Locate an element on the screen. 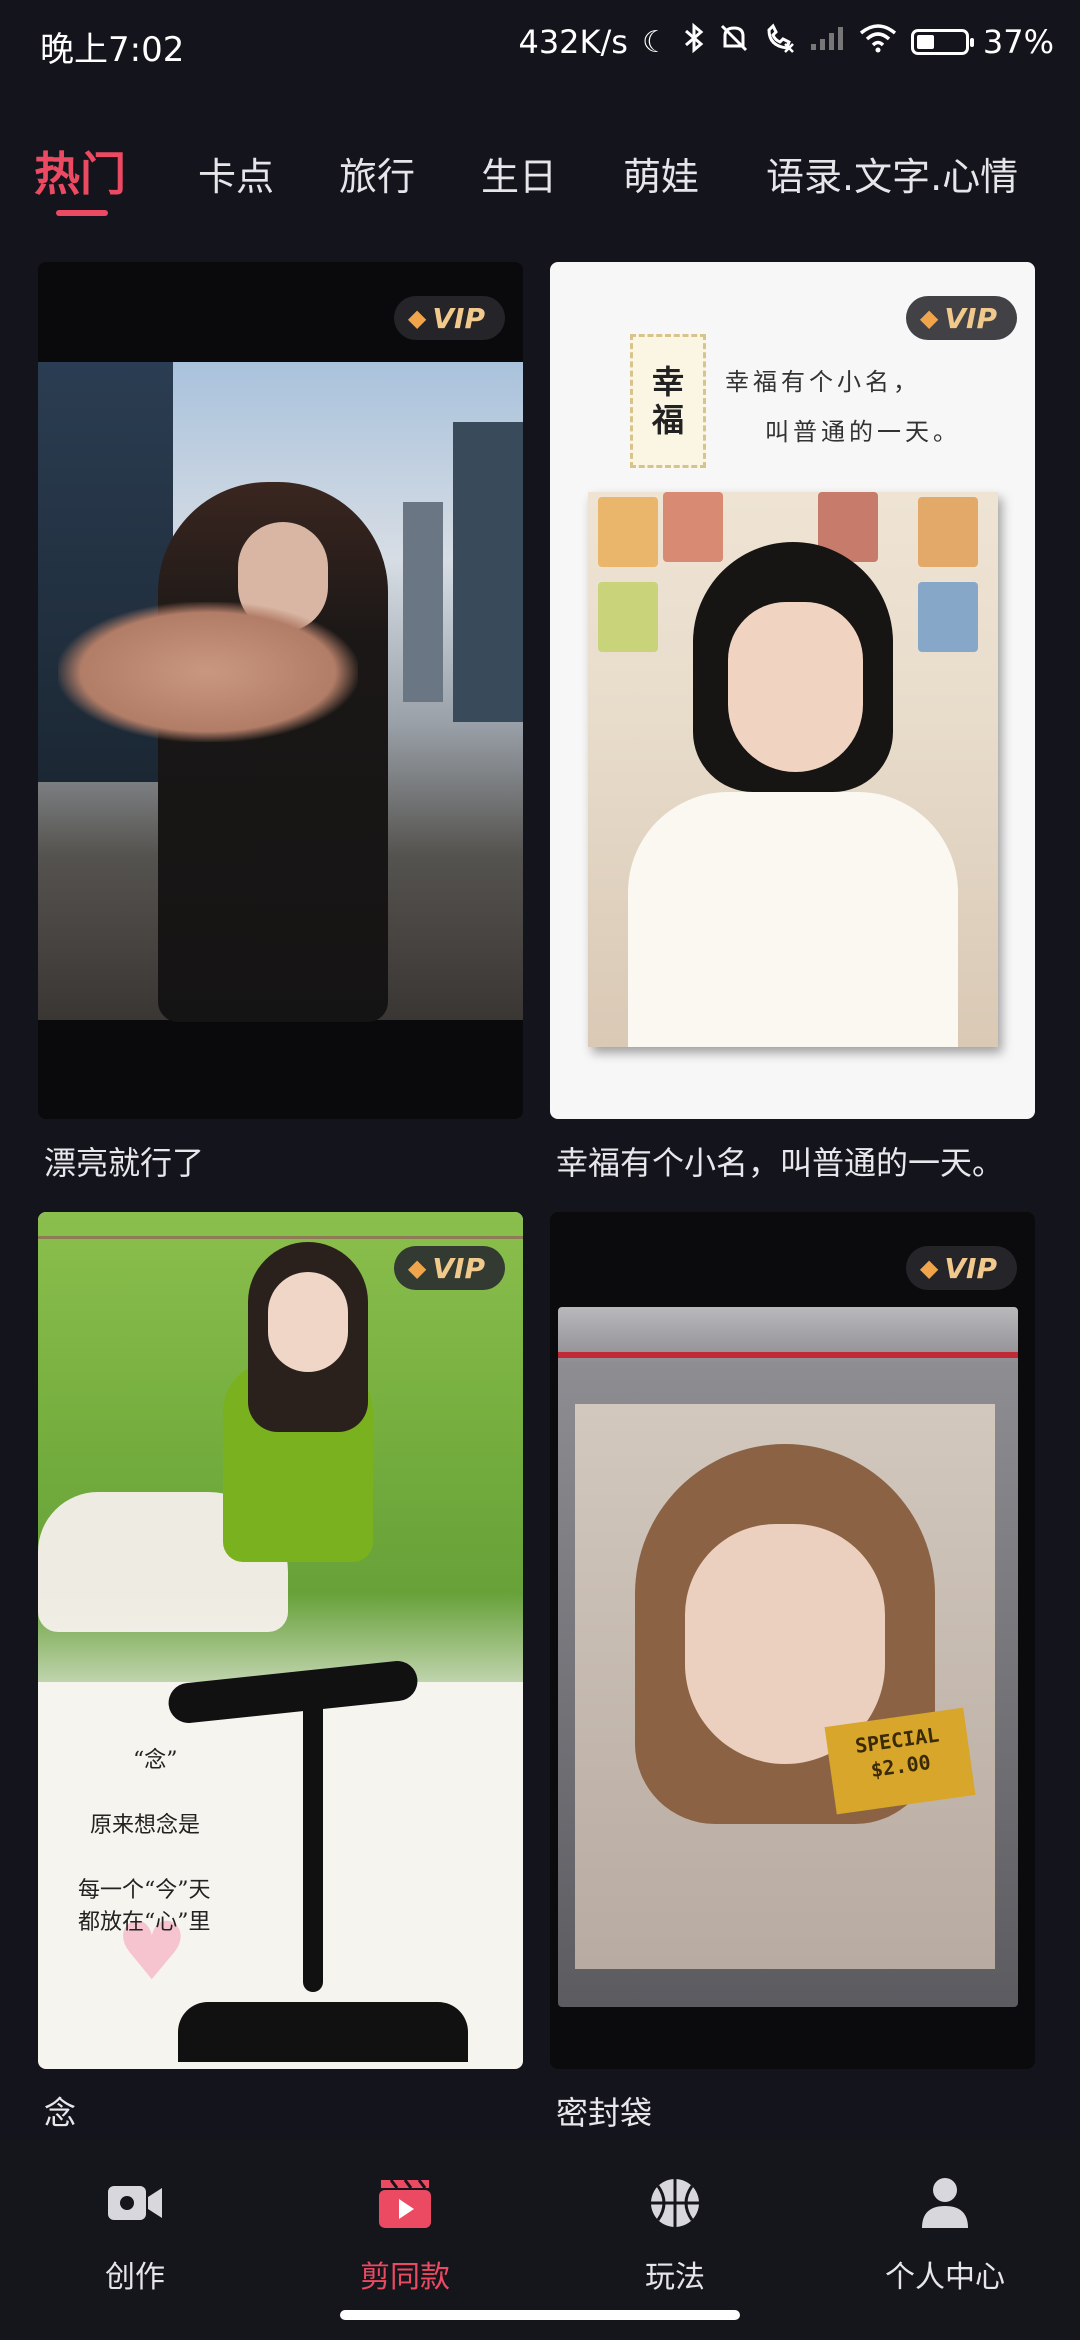 The height and width of the screenshot is (2340, 1080). basketball-icon is located at coordinates (675, 2203).